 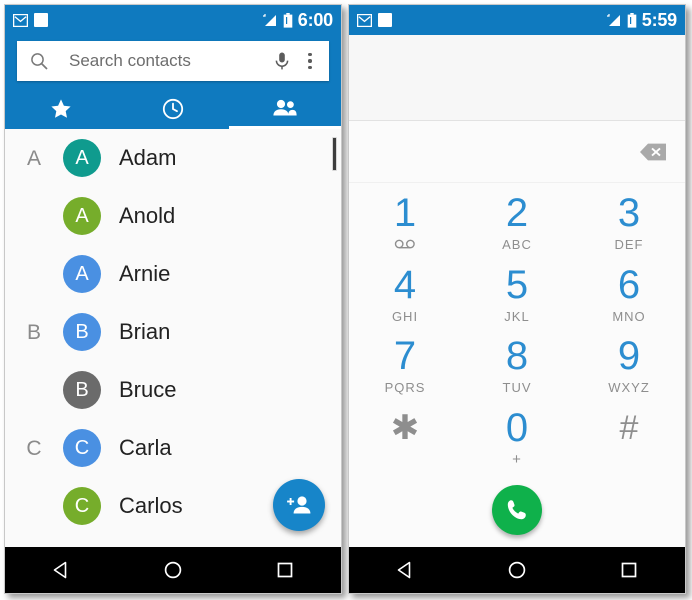 I want to click on contact-name: Brian, so click(x=145, y=331).